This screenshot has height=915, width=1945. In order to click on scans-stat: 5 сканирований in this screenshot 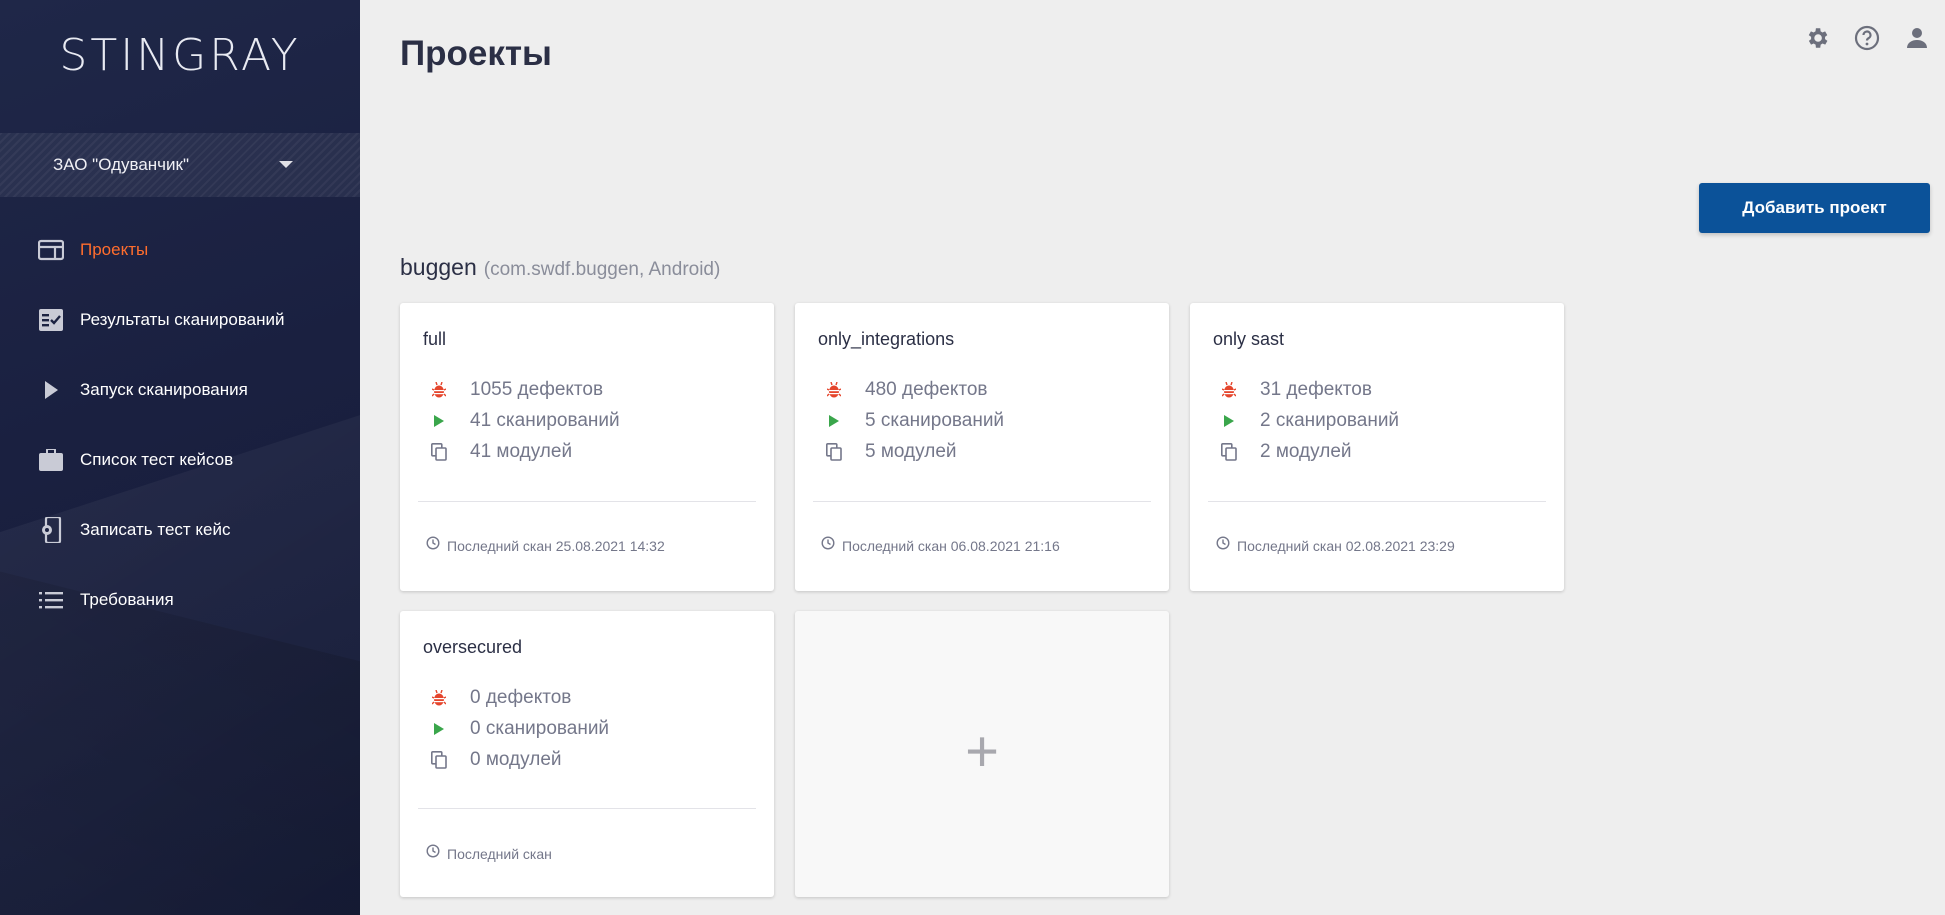, I will do `click(914, 421)`.